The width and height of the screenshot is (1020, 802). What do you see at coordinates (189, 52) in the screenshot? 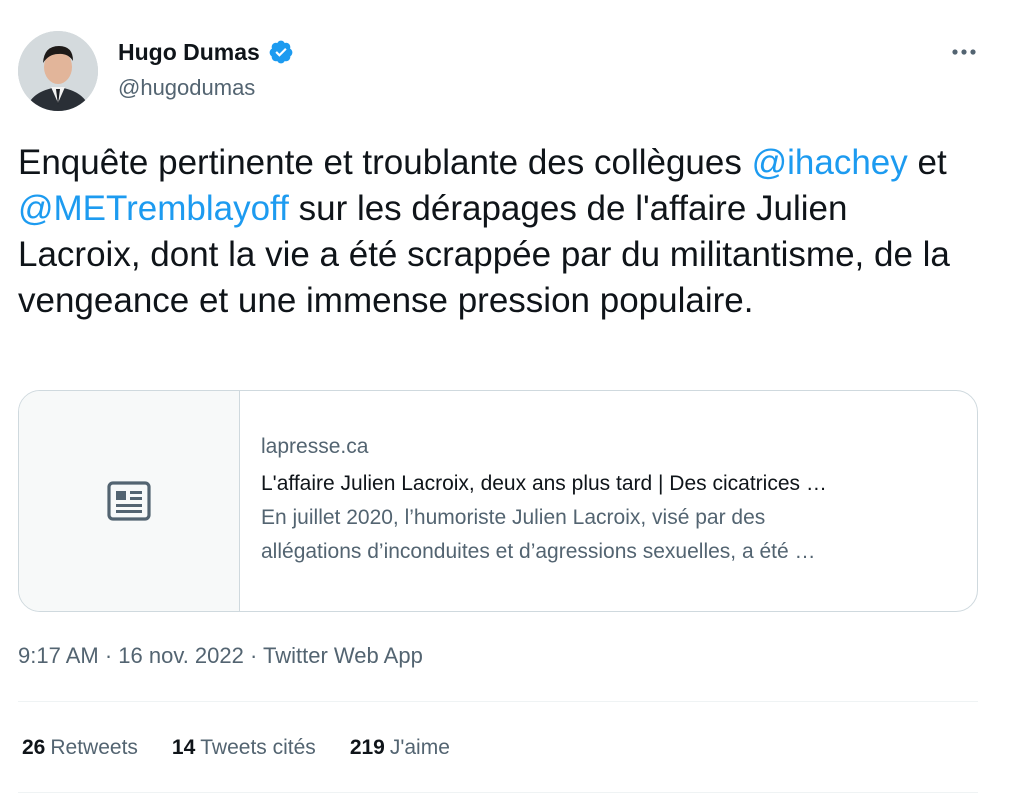
I see `author-name: Hugo Dumas` at bounding box center [189, 52].